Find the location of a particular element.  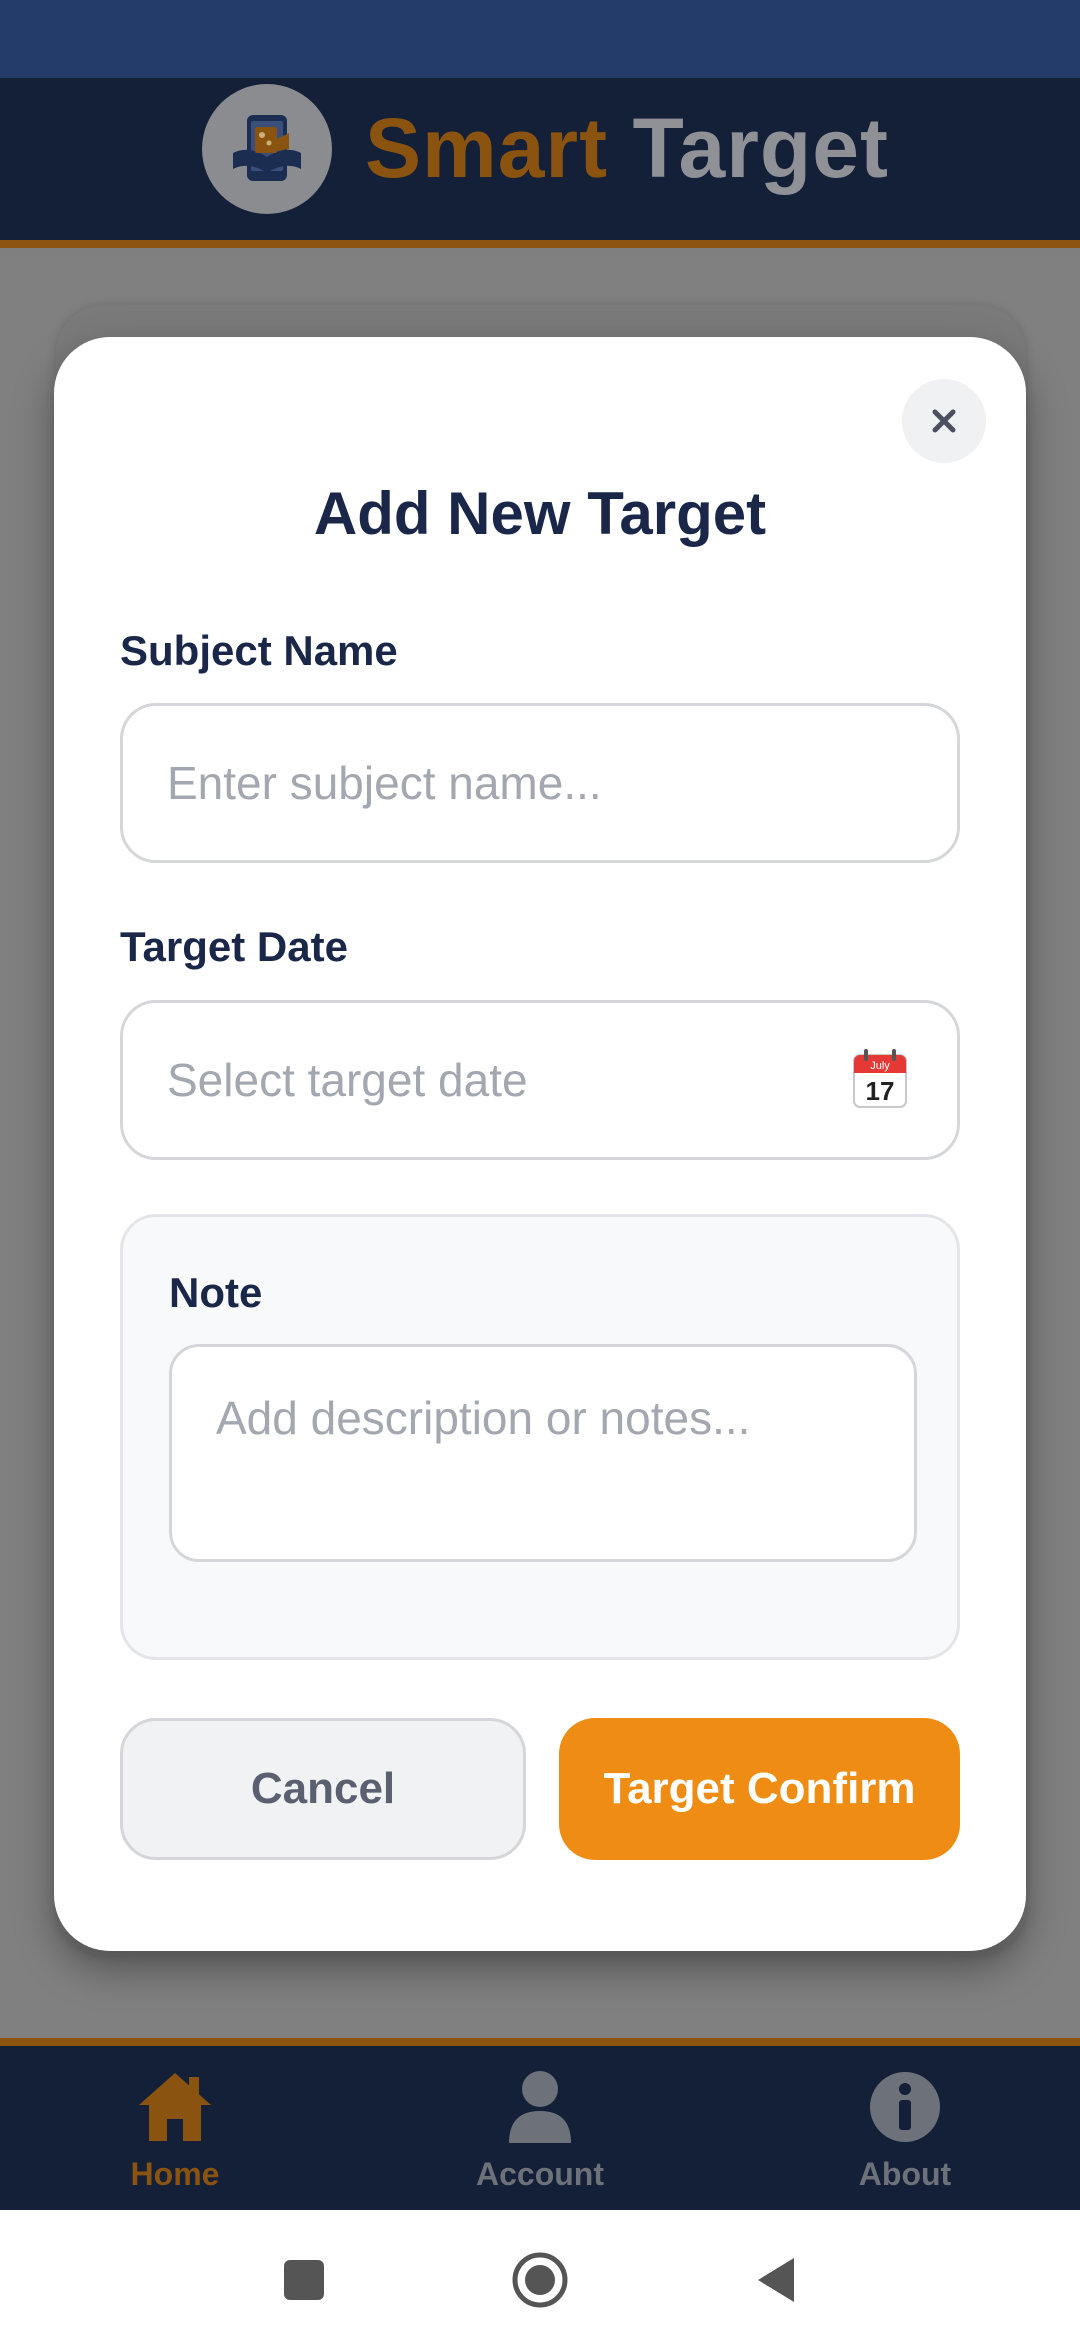

system-home-button is located at coordinates (540, 2280).